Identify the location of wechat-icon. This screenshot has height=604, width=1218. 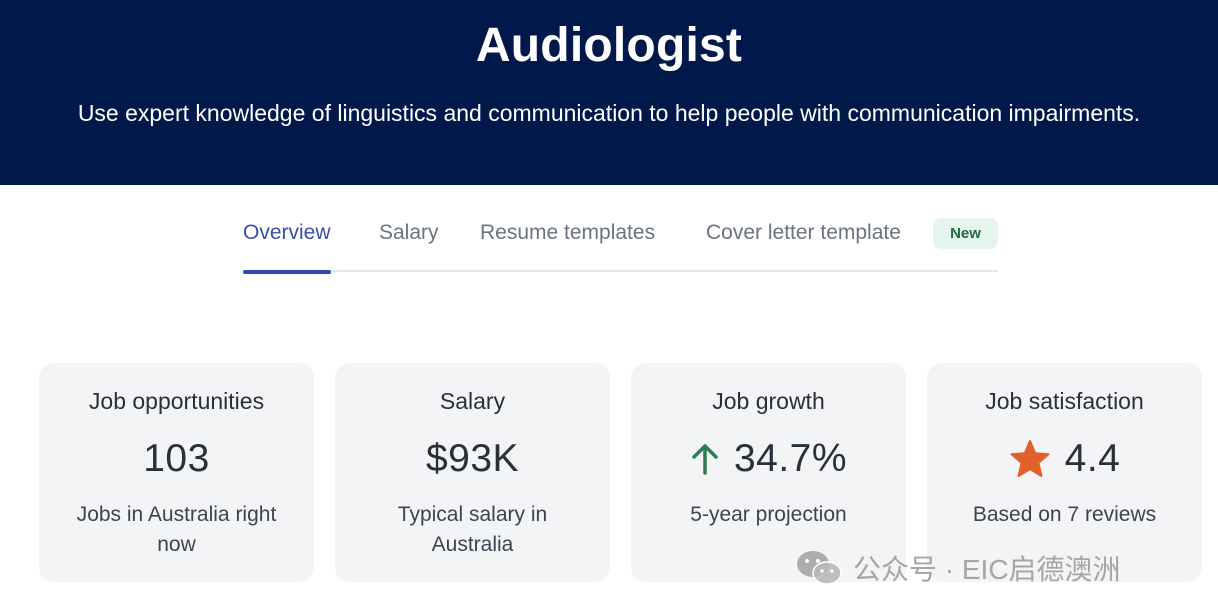
(819, 568).